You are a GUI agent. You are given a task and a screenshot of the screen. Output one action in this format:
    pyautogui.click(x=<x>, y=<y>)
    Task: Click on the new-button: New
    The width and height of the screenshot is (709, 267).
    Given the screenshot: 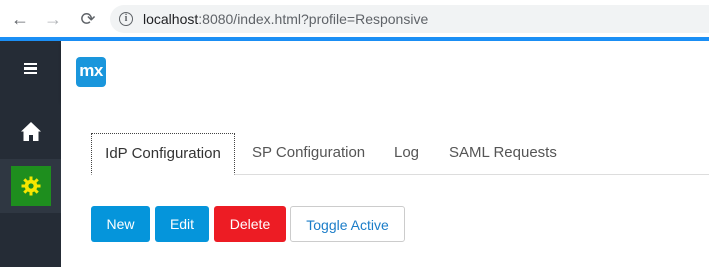 What is the action you would take?
    pyautogui.click(x=120, y=224)
    